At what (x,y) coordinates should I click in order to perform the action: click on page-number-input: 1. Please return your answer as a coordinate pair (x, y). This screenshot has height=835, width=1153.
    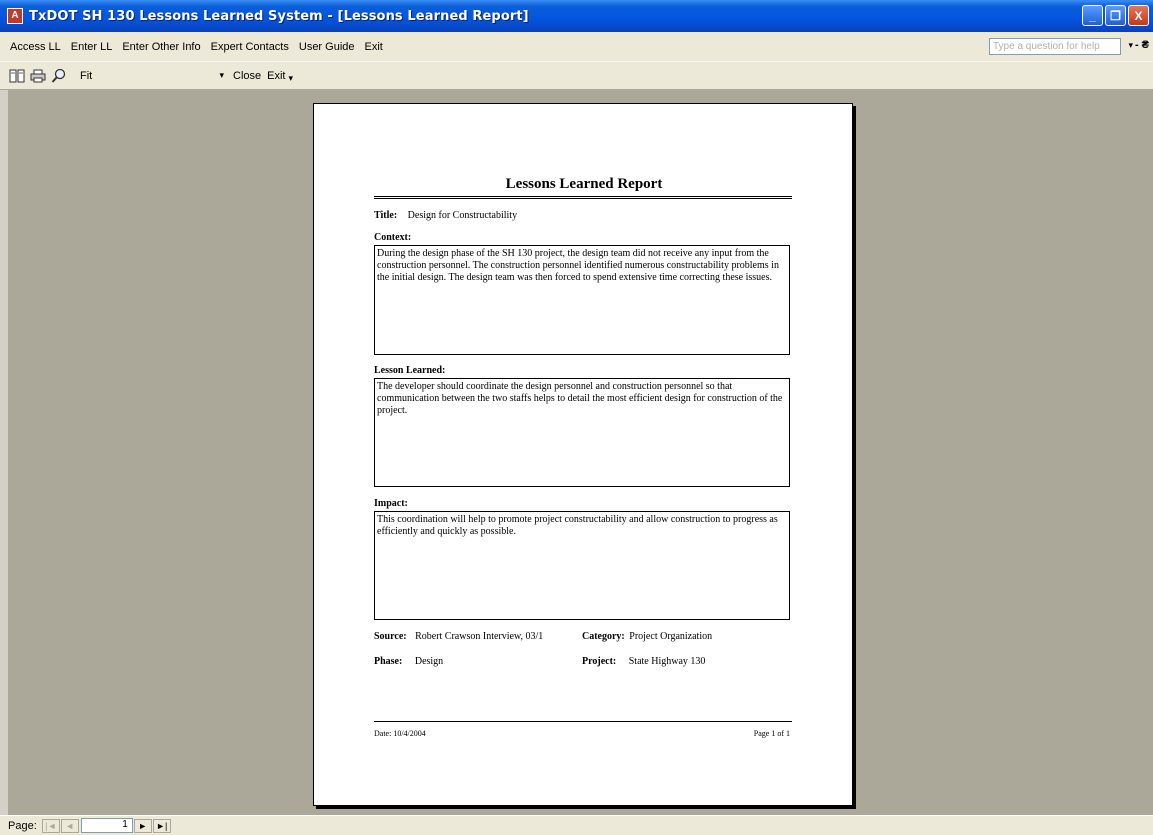
    Looking at the image, I should click on (106, 825).